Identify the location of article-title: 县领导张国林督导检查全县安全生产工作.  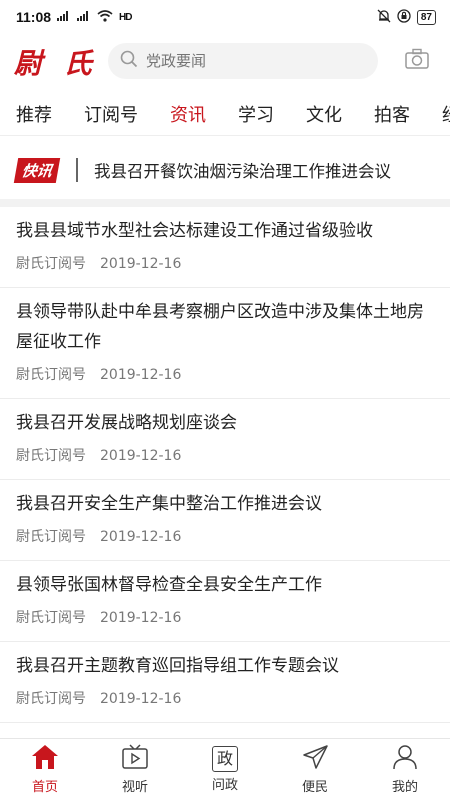
(225, 583).